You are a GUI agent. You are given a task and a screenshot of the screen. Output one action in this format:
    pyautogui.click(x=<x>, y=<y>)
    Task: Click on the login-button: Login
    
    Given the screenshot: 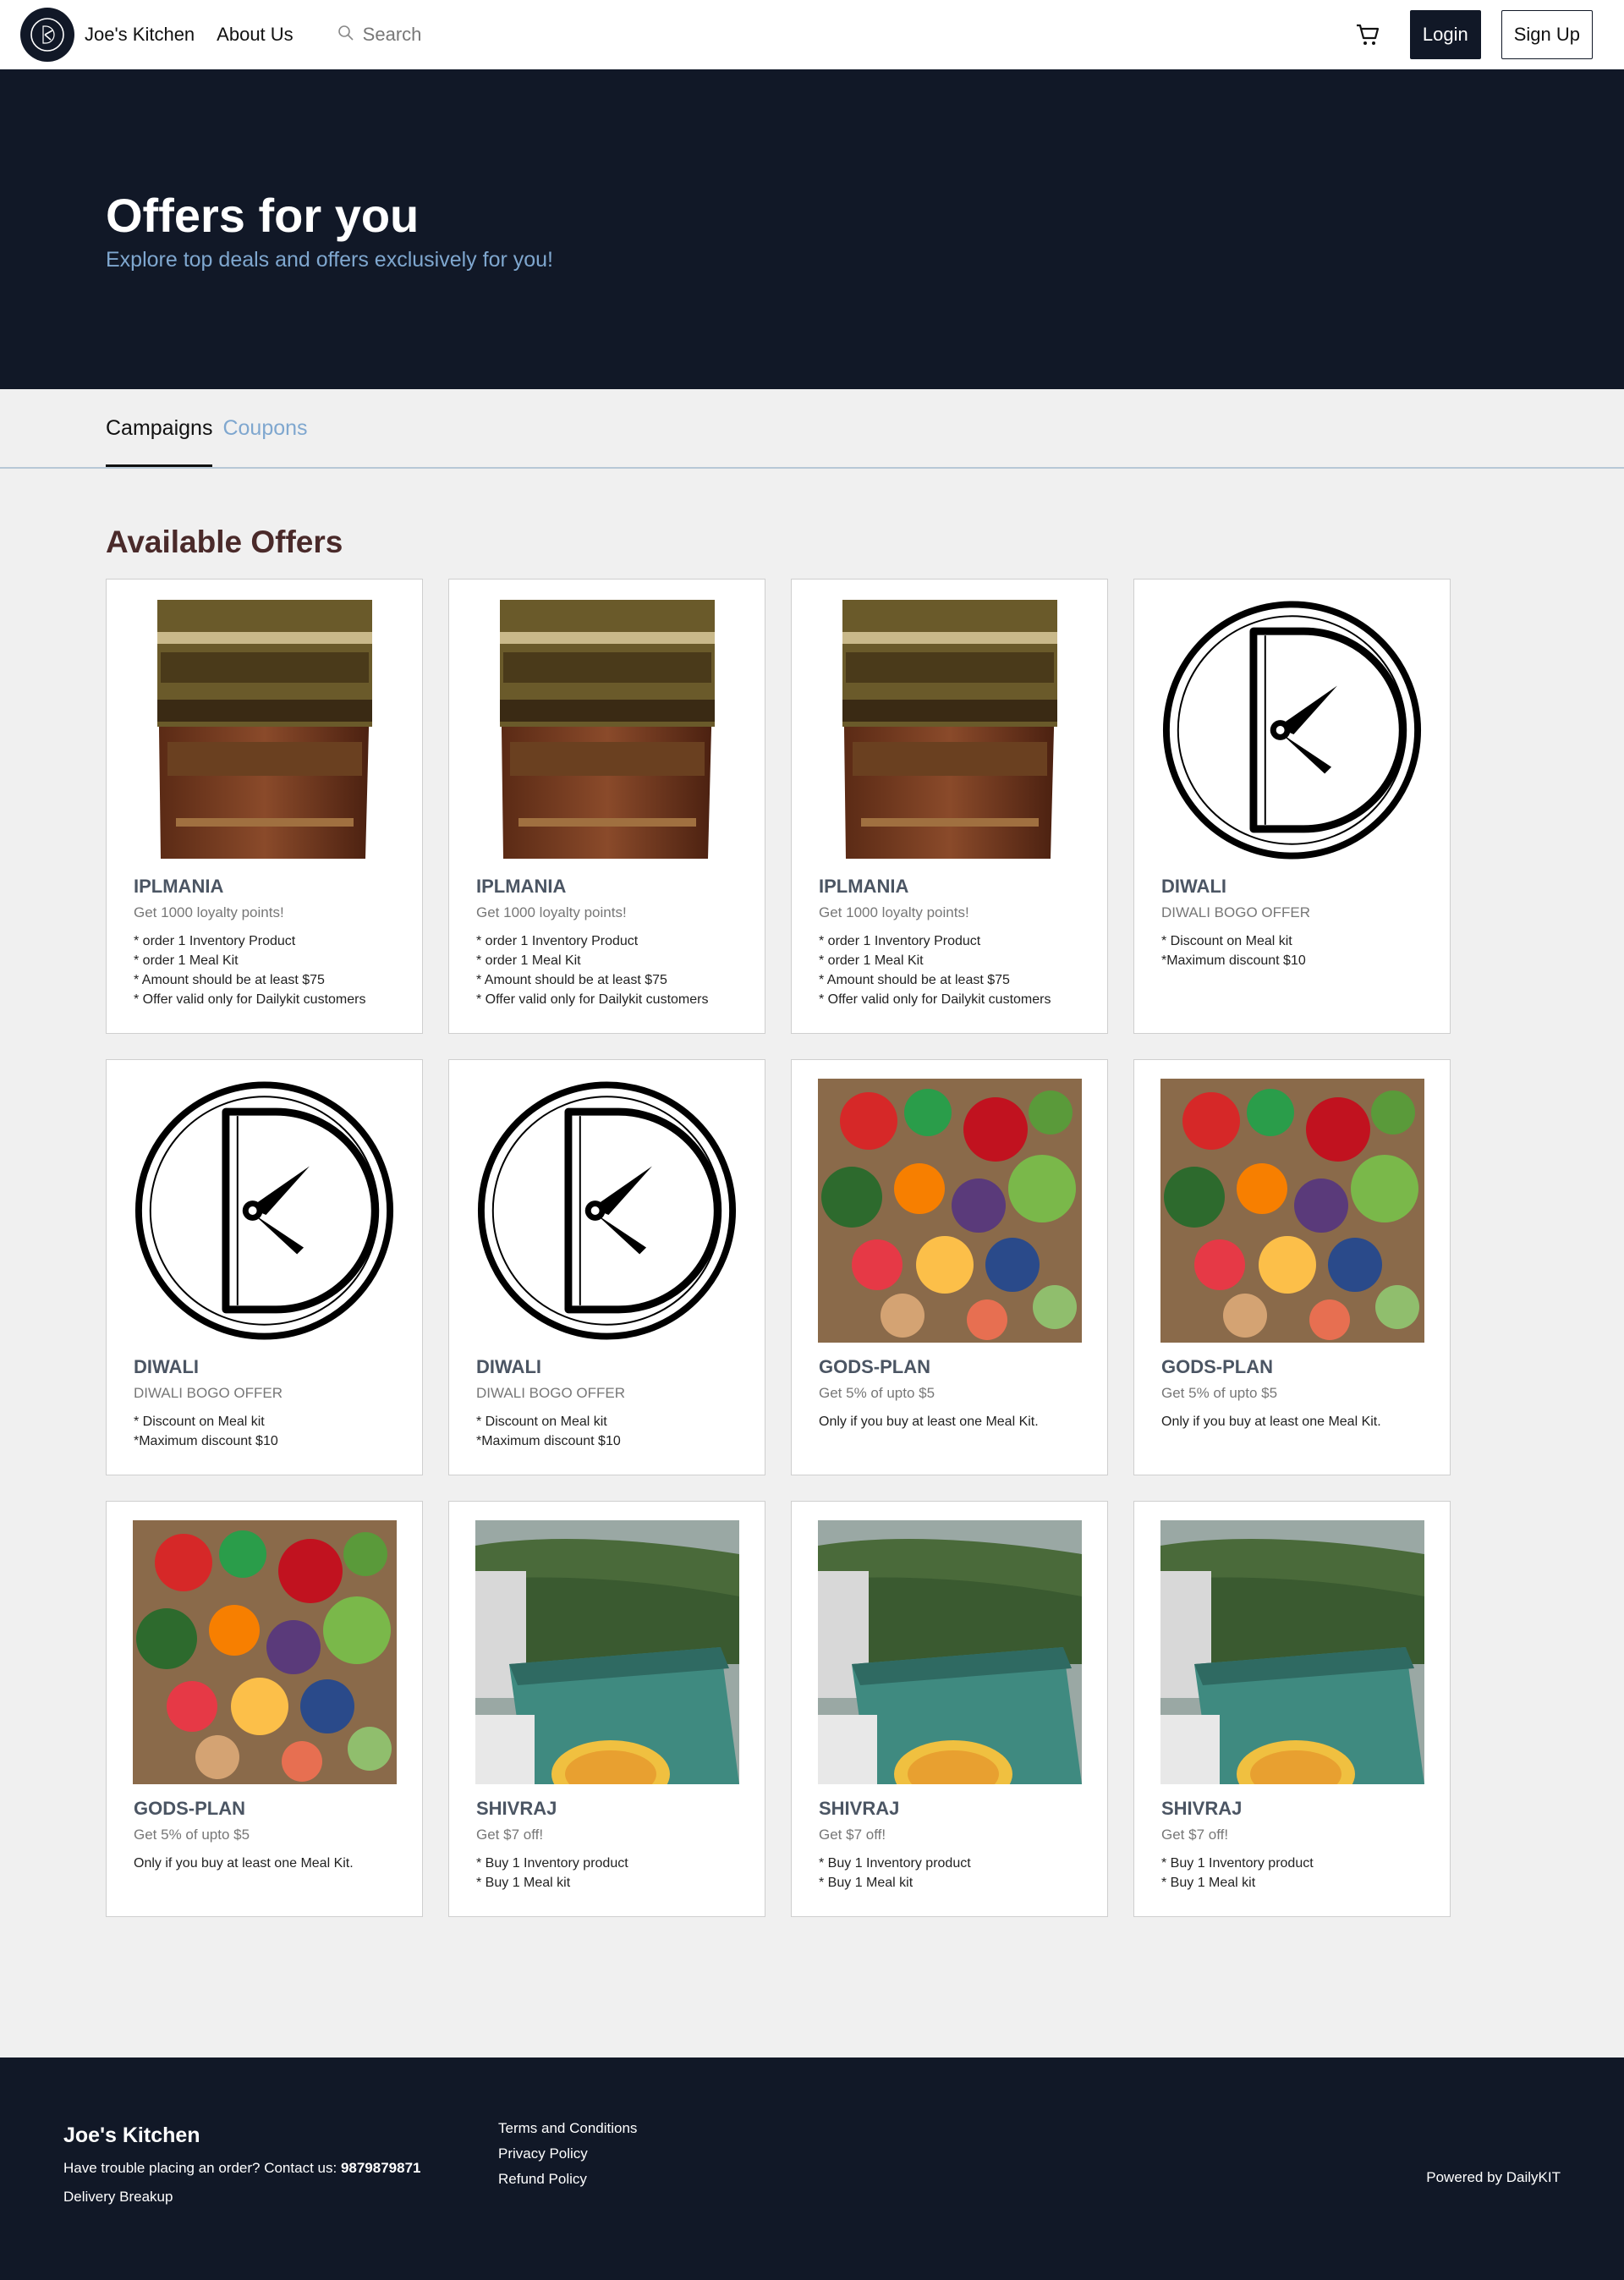 What is the action you would take?
    pyautogui.click(x=1445, y=34)
    